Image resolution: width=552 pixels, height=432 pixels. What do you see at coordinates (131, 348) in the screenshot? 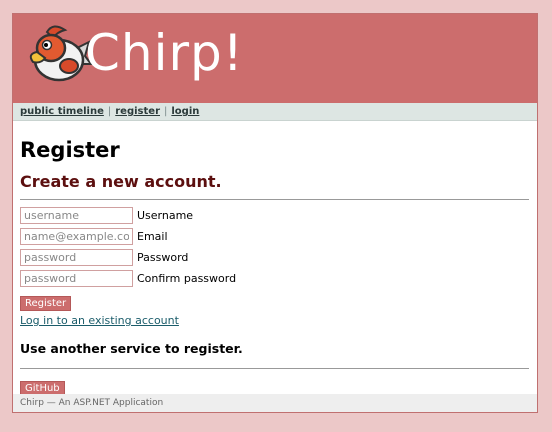
I see `external-login-heading: Use another service to register.` at bounding box center [131, 348].